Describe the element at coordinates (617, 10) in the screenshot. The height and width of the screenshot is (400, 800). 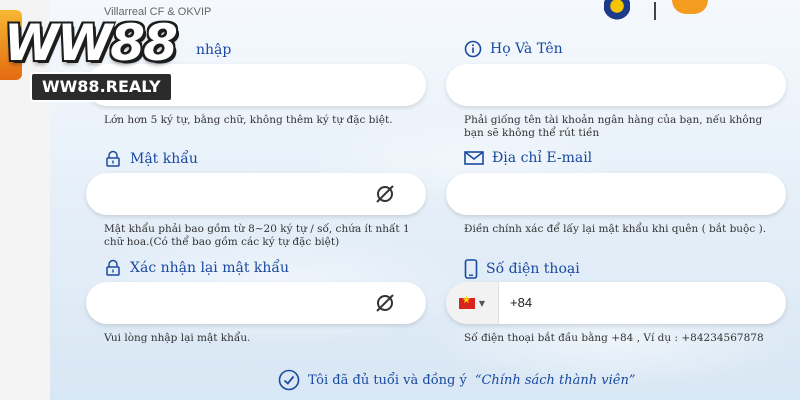
I see `club-logo-icon` at that location.